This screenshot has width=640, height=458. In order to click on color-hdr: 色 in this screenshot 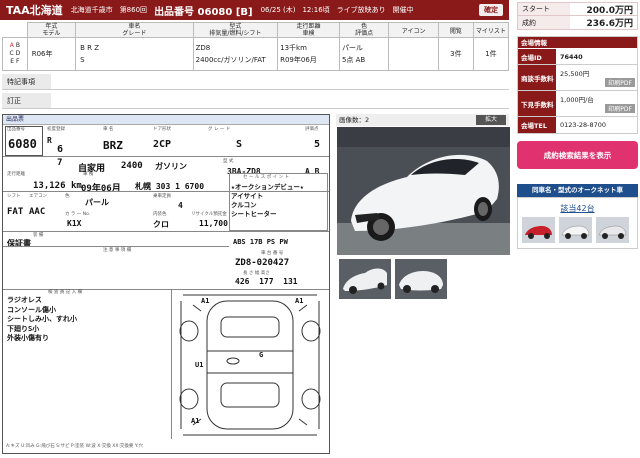, I will do `click(67, 196)`.